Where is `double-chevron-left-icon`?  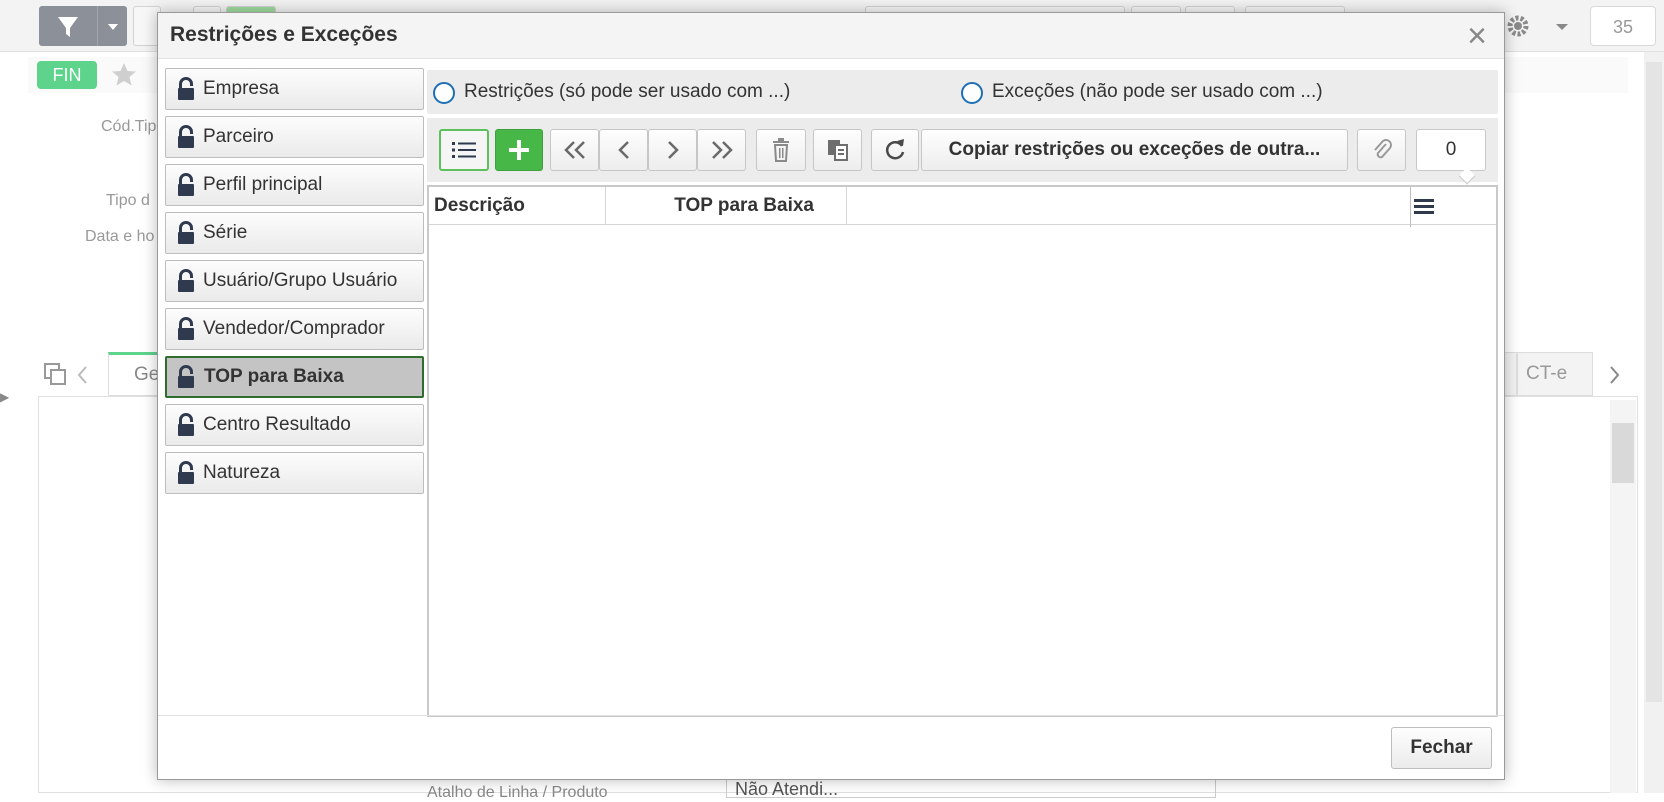 double-chevron-left-icon is located at coordinates (574, 150).